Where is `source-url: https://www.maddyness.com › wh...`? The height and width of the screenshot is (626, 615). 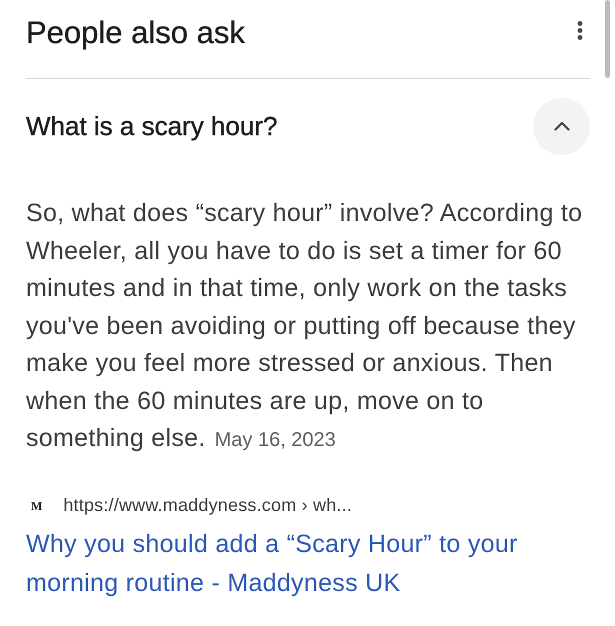
source-url: https://www.maddyness.com › wh... is located at coordinates (207, 505).